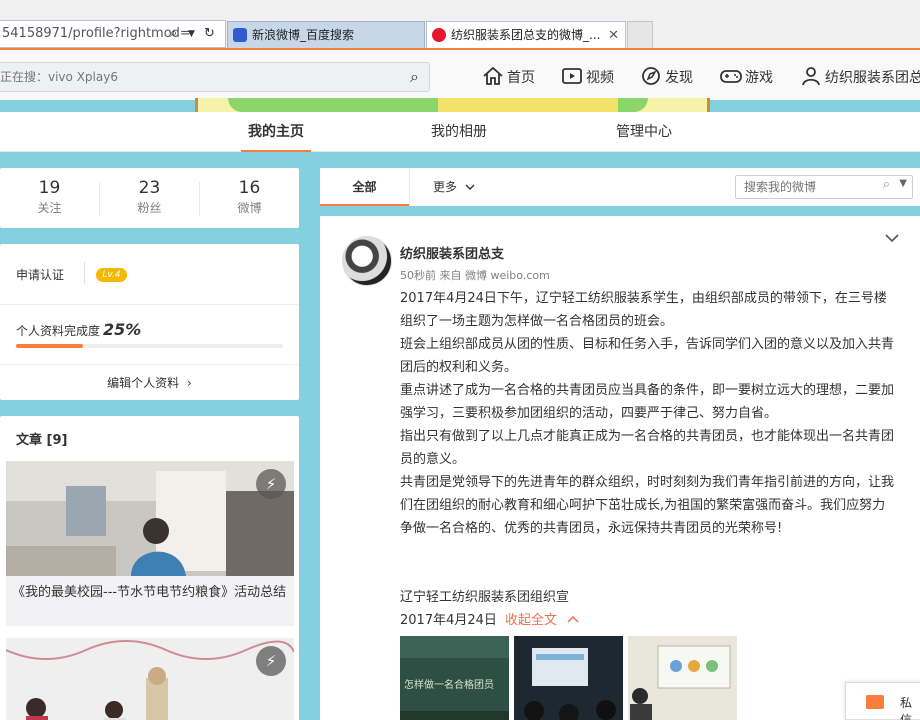 The image size is (920, 720). Describe the element at coordinates (521, 78) in the screenshot. I see `nav-label: 首页` at that location.